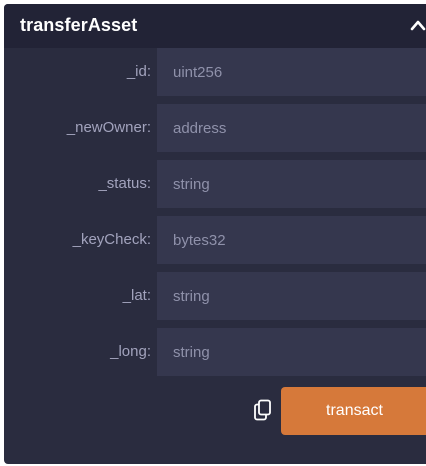 The height and width of the screenshot is (466, 426). Describe the element at coordinates (108, 127) in the screenshot. I see `param-label-new-owner: _newOwner:` at that location.